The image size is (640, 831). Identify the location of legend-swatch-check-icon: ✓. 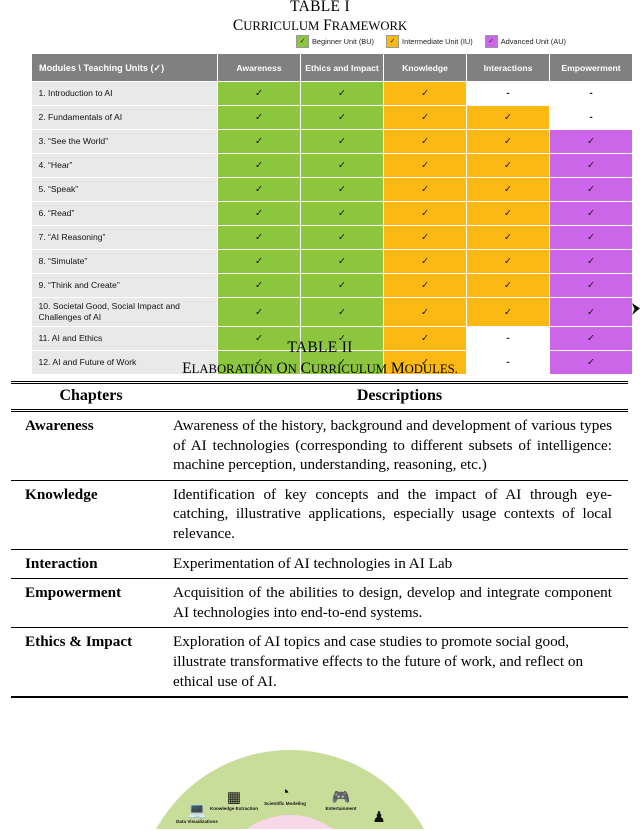
(491, 41).